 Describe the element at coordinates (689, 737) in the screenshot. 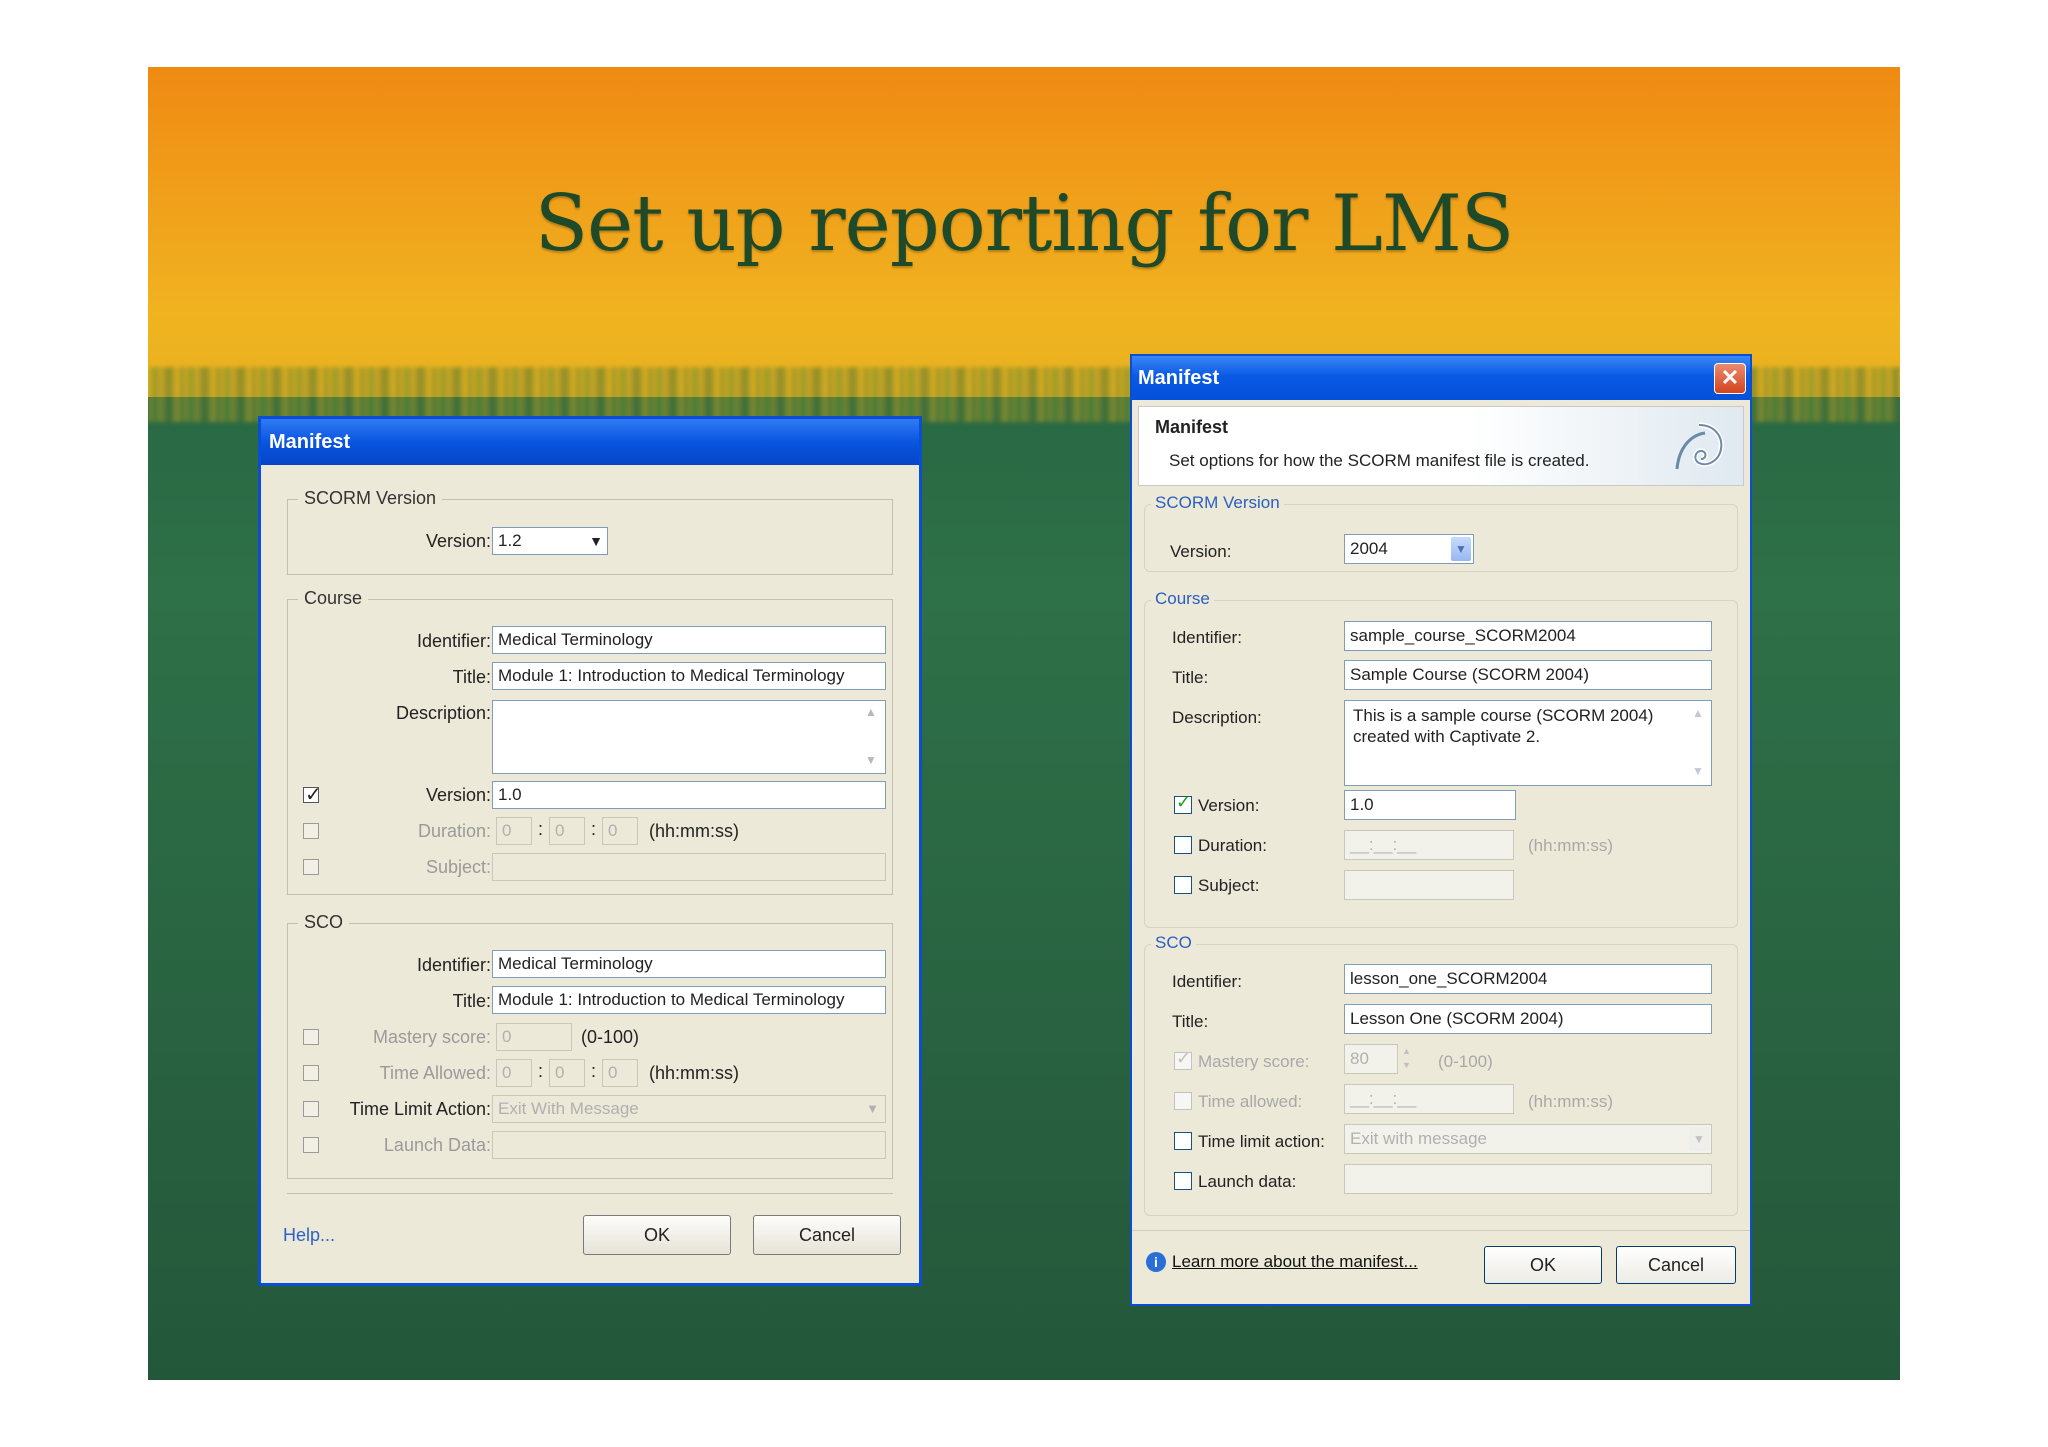

I see `course-description-field` at that location.